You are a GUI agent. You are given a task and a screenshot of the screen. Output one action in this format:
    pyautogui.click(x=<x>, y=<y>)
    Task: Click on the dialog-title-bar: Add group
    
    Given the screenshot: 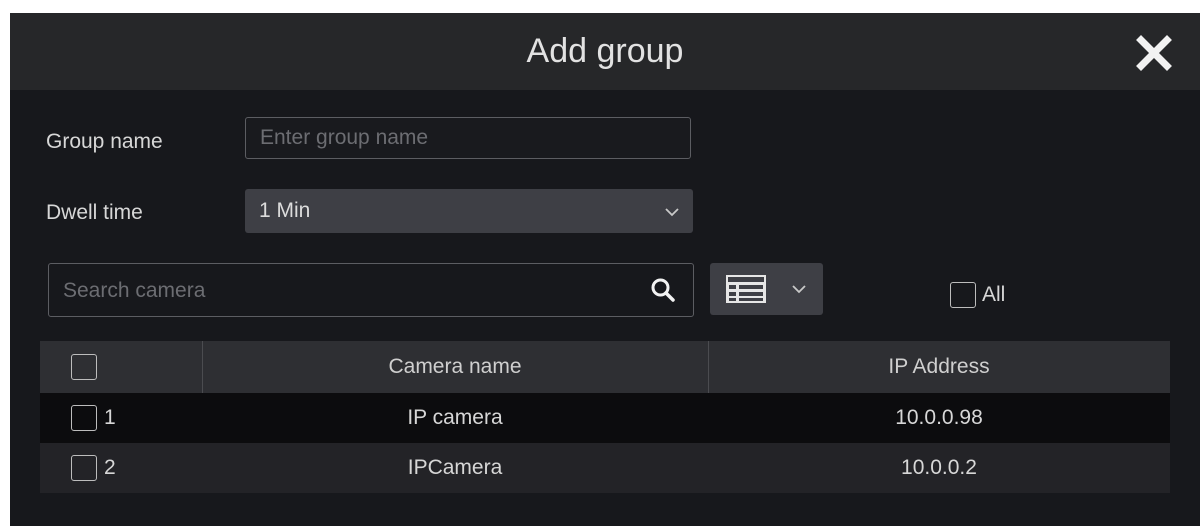 What is the action you would take?
    pyautogui.click(x=605, y=51)
    